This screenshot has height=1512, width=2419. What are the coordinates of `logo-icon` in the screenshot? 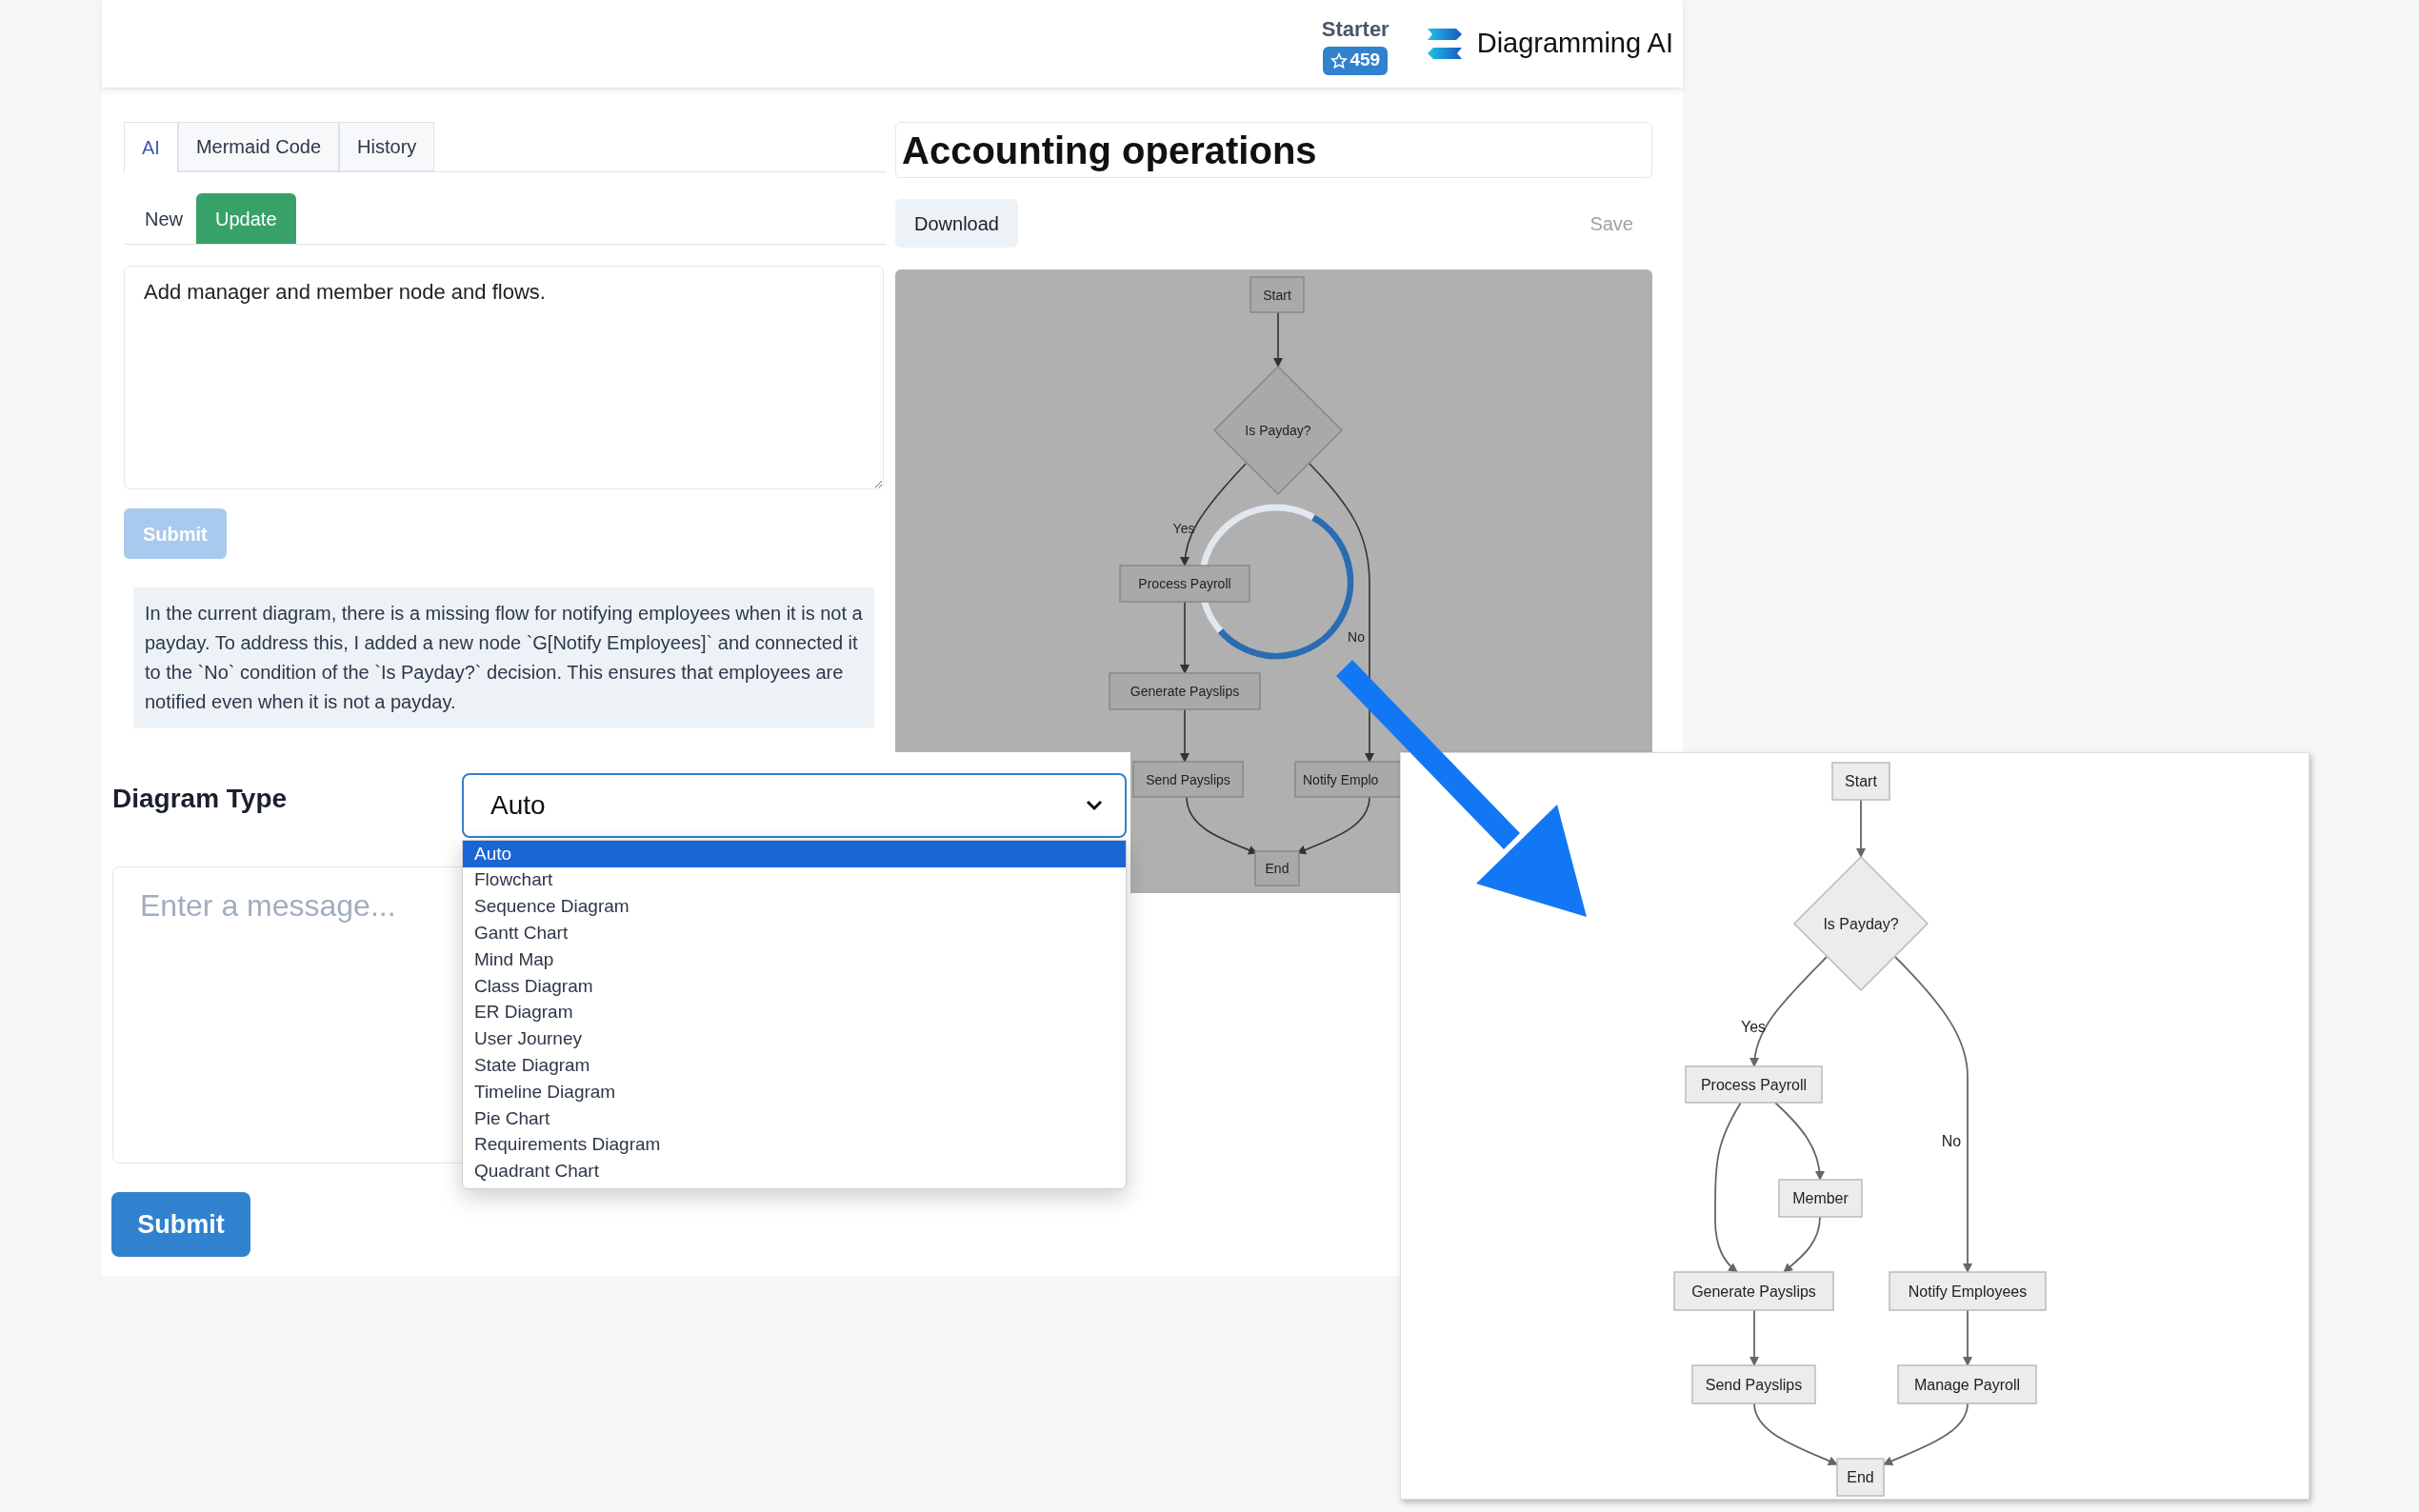 It's located at (1444, 44).